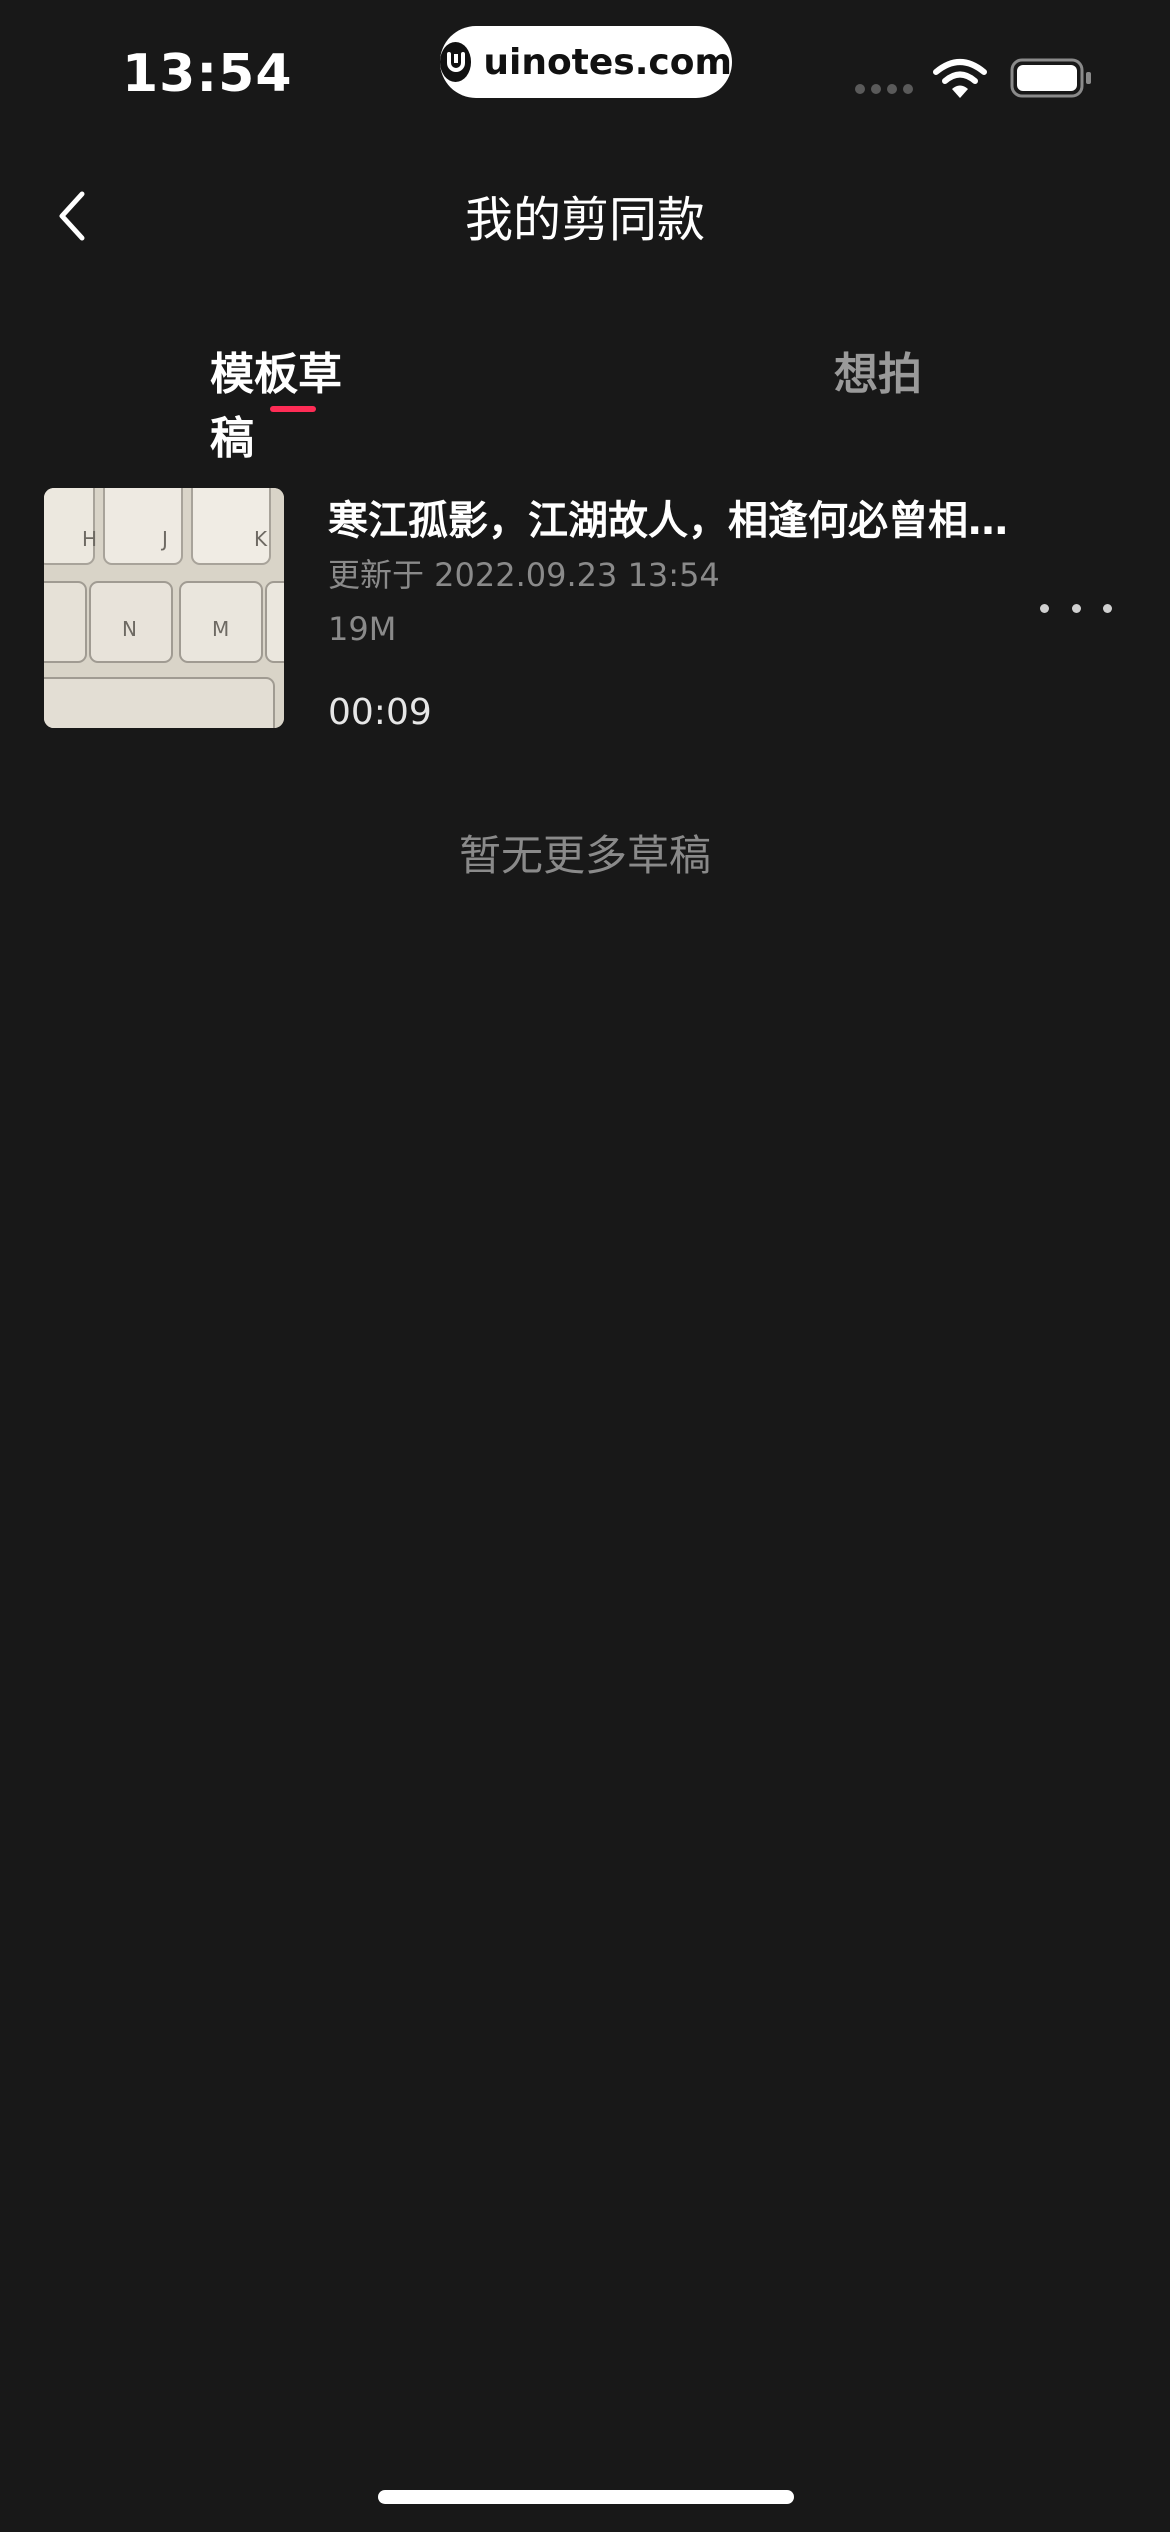 The height and width of the screenshot is (2532, 1170). I want to click on svg-text: H, so click(89, 539).